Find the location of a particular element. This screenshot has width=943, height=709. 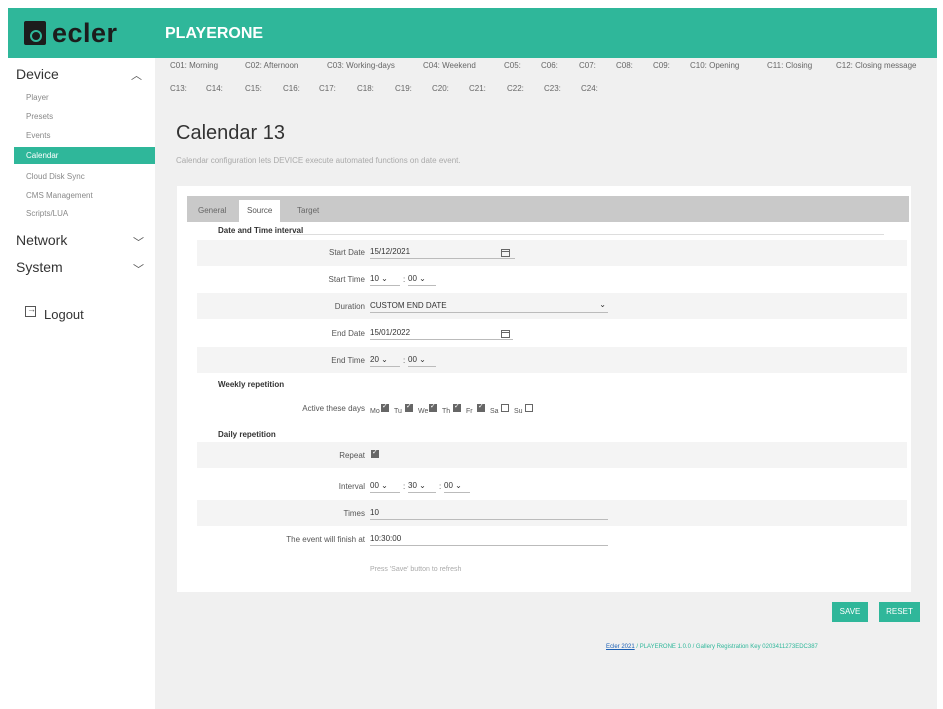

footer-link: Ecler 2021 is located at coordinates (620, 647).